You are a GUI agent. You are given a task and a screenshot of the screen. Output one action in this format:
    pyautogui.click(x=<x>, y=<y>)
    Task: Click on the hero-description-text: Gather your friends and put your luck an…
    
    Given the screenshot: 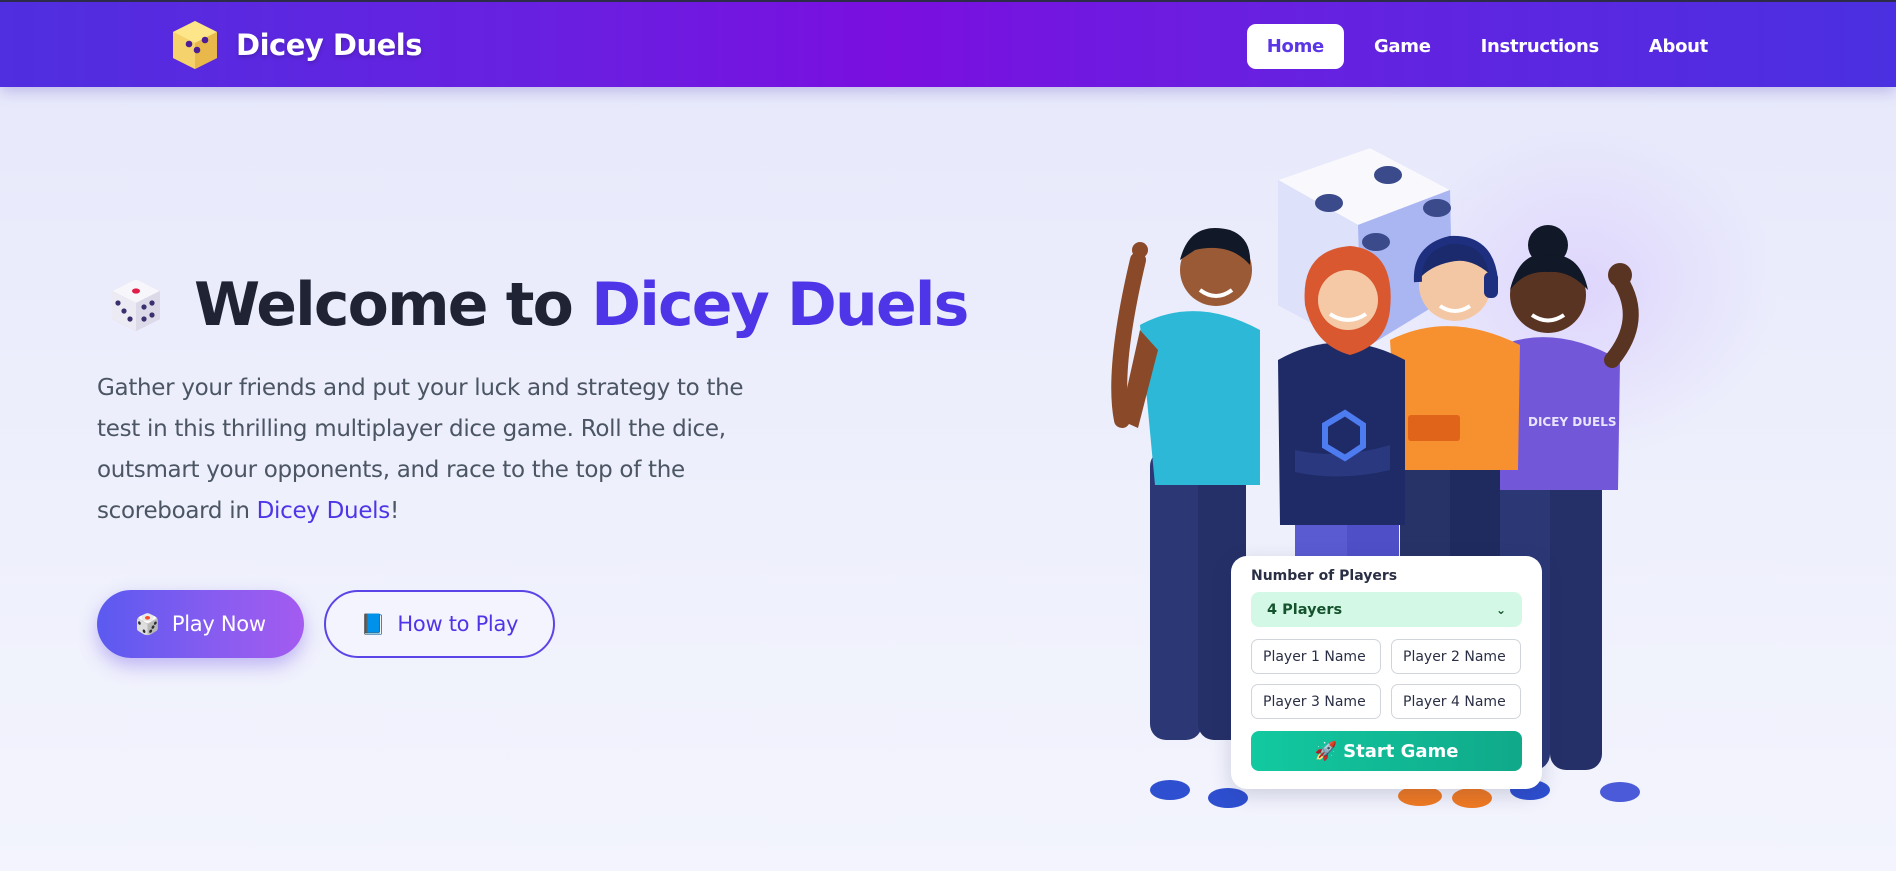 What is the action you would take?
    pyautogui.click(x=420, y=449)
    